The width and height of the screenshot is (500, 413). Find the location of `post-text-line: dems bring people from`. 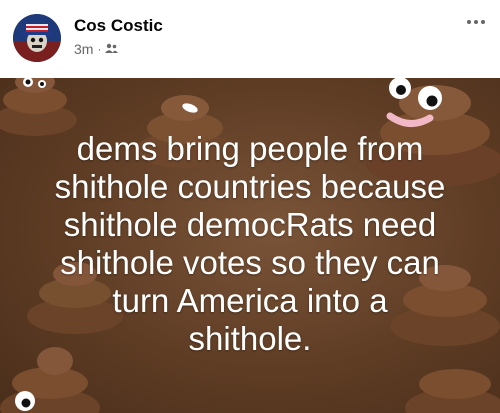

post-text-line: dems bring people from is located at coordinates (250, 148).